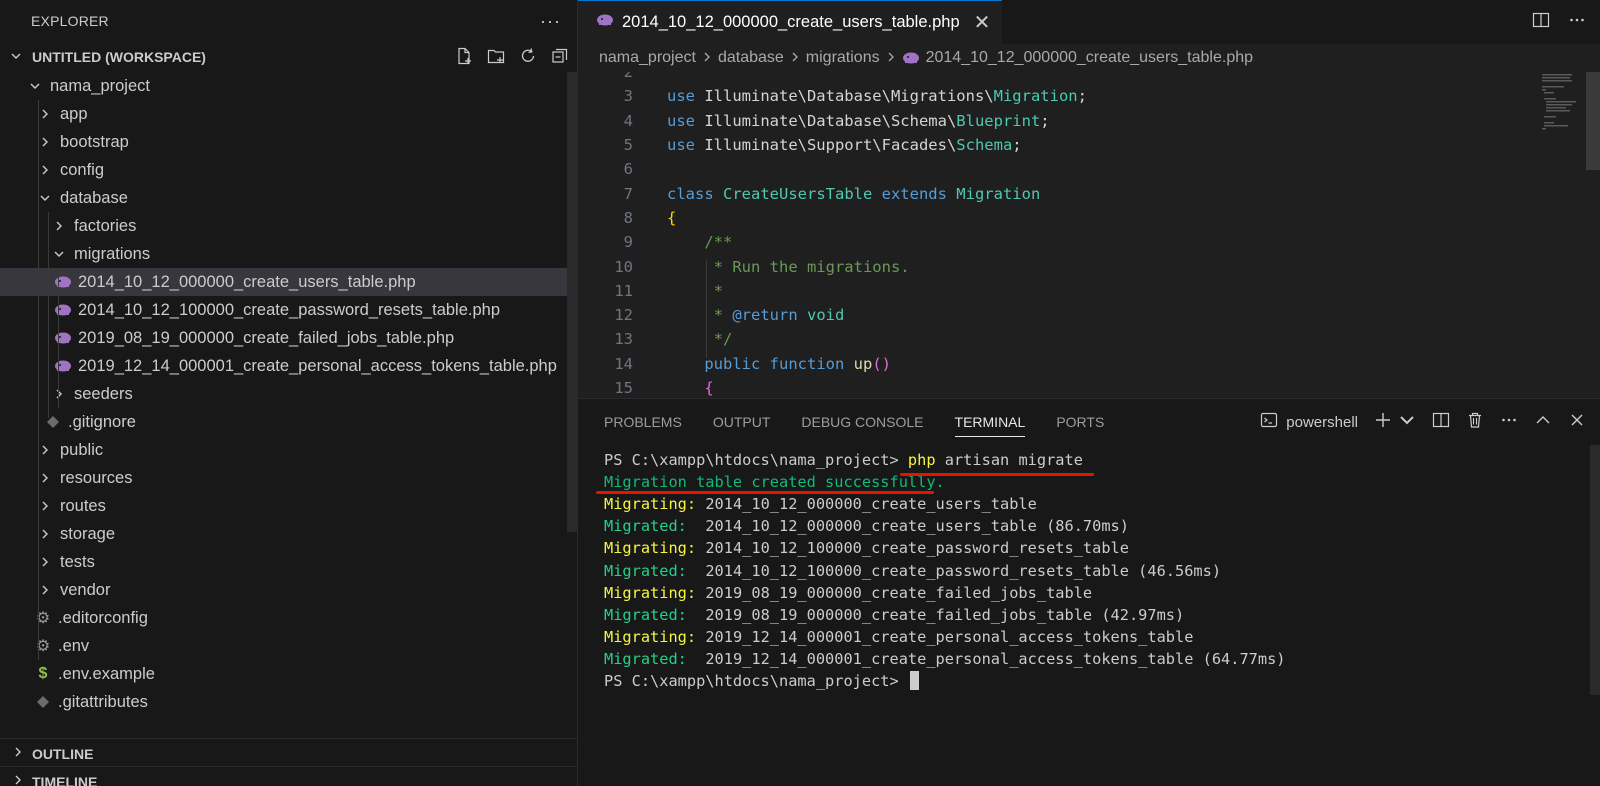 The height and width of the screenshot is (786, 1600). What do you see at coordinates (1593, 121) in the screenshot?
I see `editor-scrollbar` at bounding box center [1593, 121].